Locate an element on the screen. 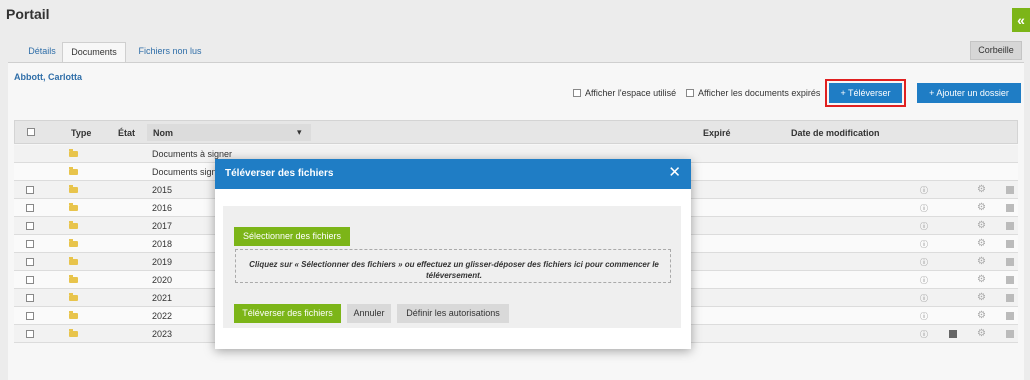  show-space-checkbox is located at coordinates (577, 93).